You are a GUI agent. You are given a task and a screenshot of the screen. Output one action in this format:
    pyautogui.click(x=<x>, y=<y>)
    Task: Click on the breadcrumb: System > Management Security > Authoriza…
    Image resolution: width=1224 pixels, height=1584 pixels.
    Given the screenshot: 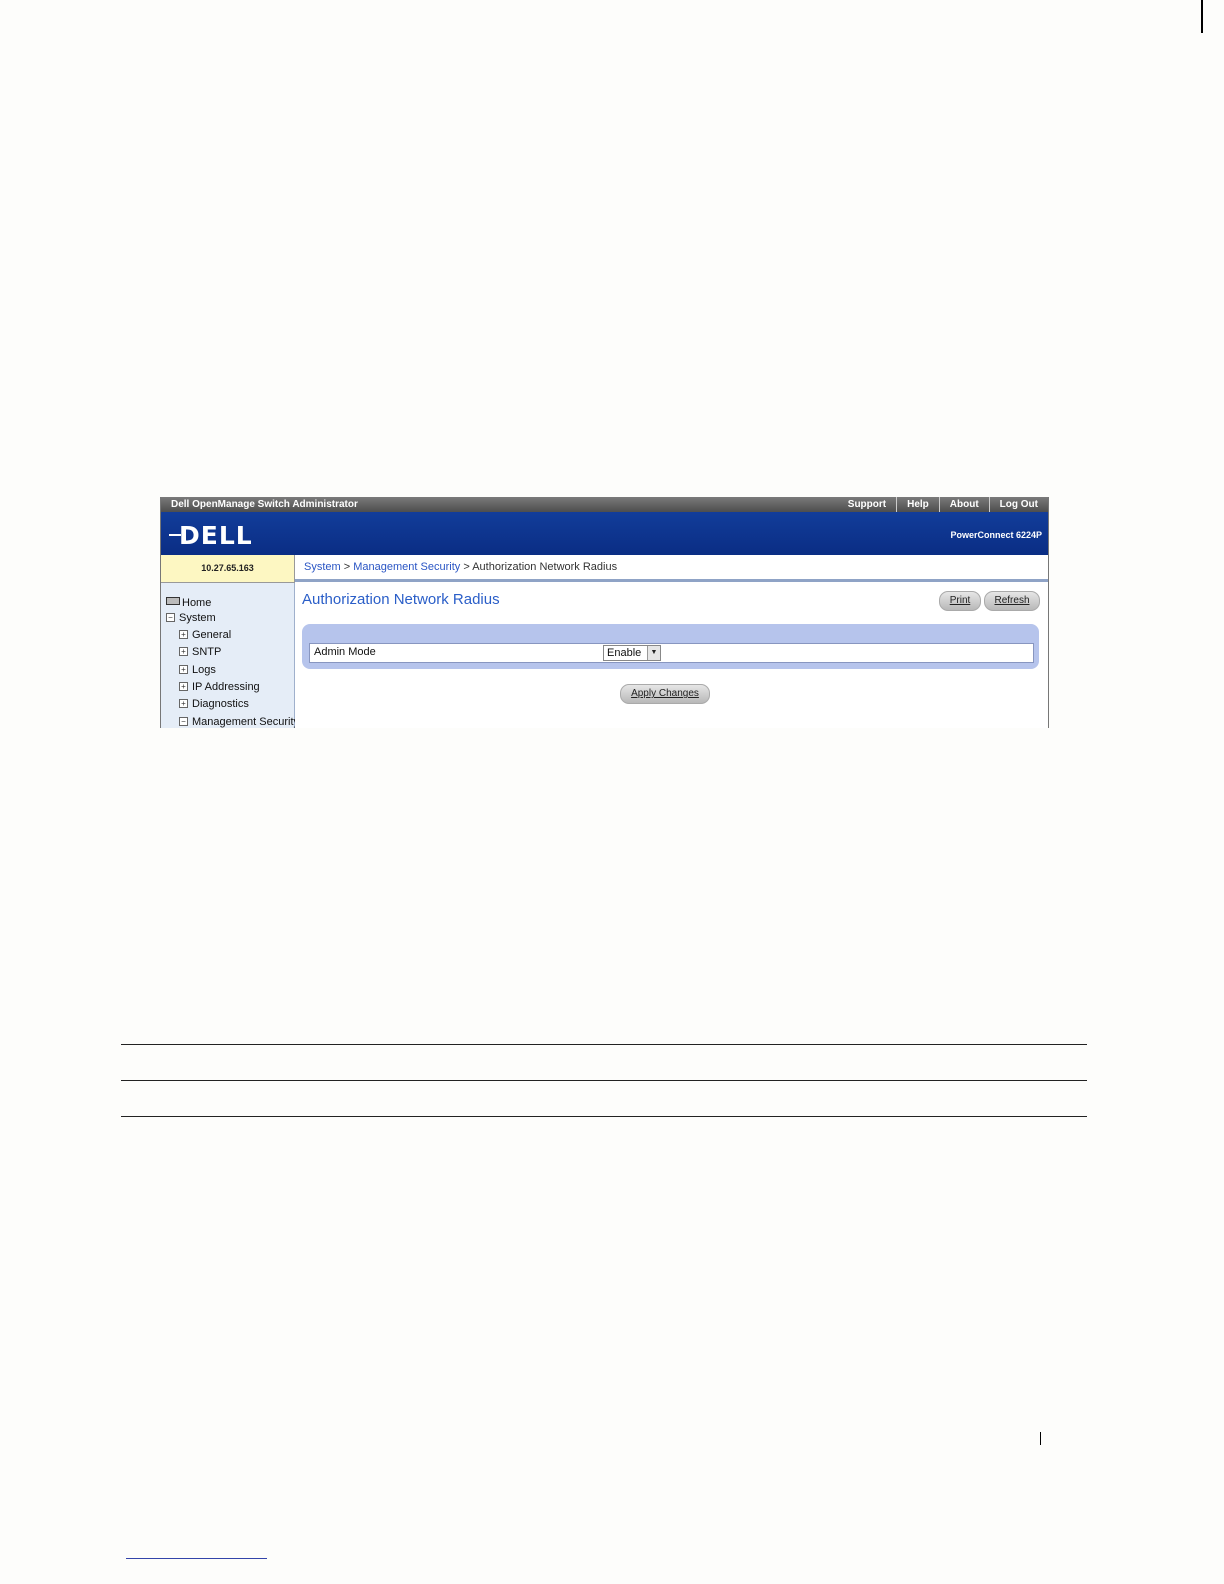 What is the action you would take?
    pyautogui.click(x=671, y=568)
    